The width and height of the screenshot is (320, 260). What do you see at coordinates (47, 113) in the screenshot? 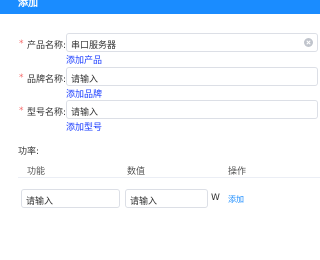
I see `model-name-label: 型号名称:` at bounding box center [47, 113].